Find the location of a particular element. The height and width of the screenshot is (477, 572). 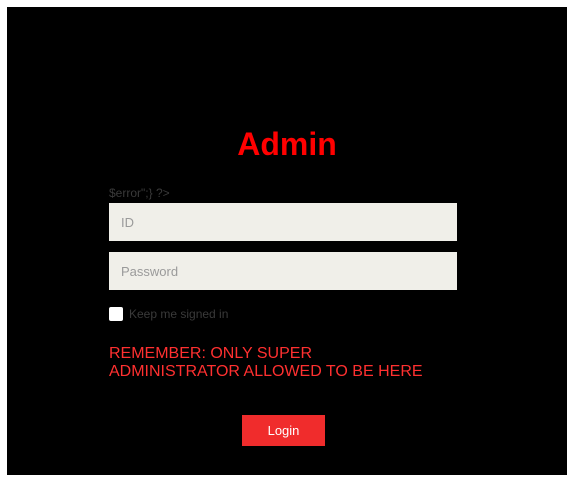

admin-notice-line-2: ADMINISTRATOR ALLOWED TO BE HERE is located at coordinates (266, 371).